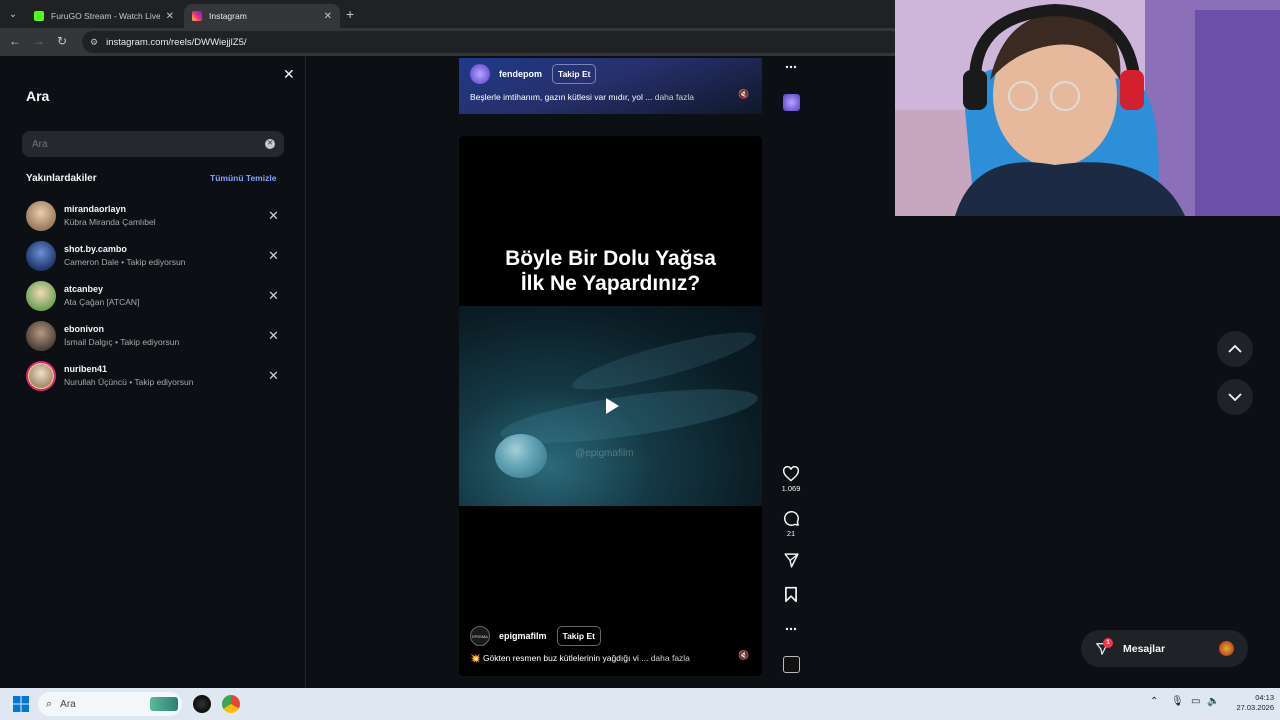 The image size is (1280, 720). Describe the element at coordinates (1144, 648) in the screenshot. I see `messages-label: Mesajlar` at that location.